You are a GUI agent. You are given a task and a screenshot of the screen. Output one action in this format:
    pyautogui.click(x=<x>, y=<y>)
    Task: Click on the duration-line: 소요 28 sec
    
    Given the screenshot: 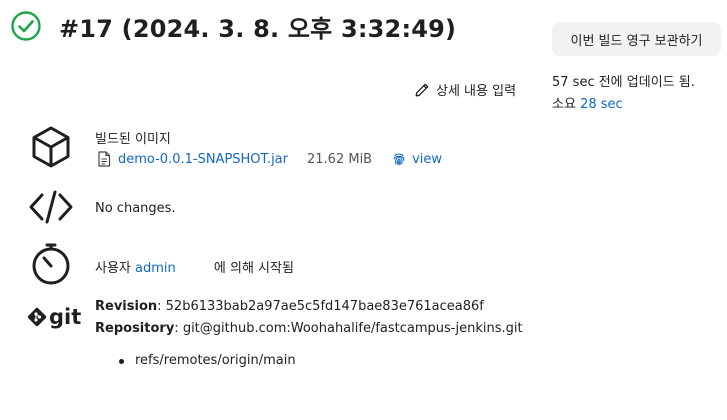 What is the action you would take?
    pyautogui.click(x=623, y=105)
    